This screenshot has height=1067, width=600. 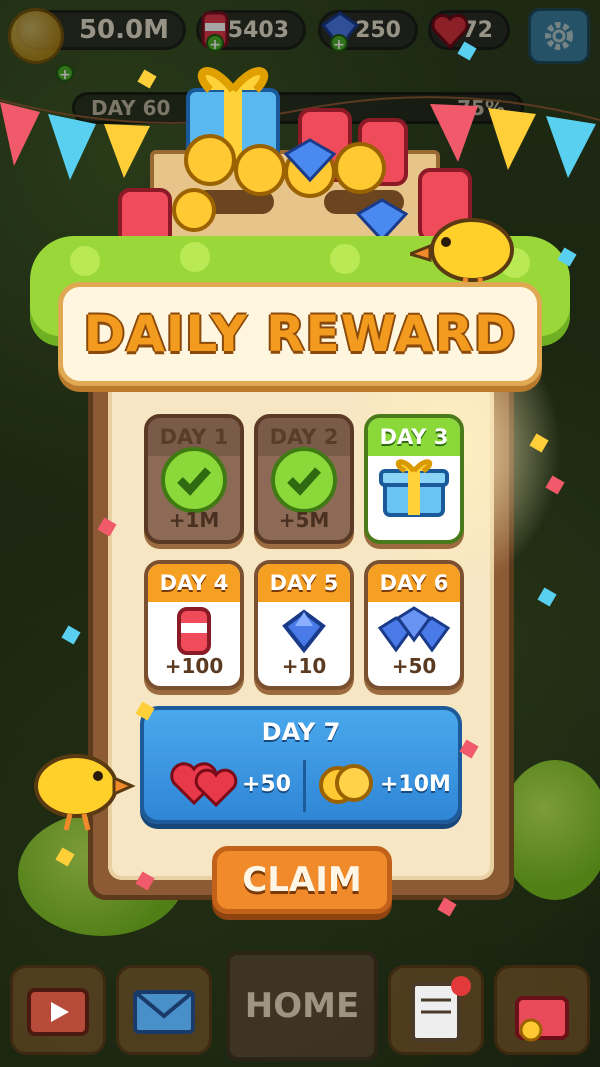 I want to click on day-card-1: DAY 1 +1M, so click(x=194, y=479).